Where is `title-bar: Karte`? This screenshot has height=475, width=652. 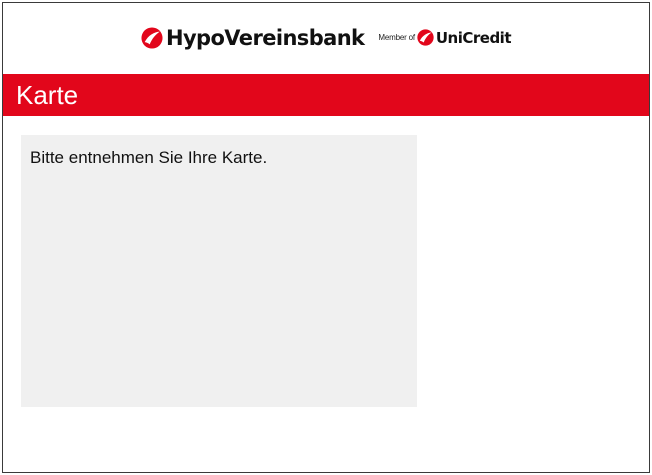
title-bar: Karte is located at coordinates (326, 95).